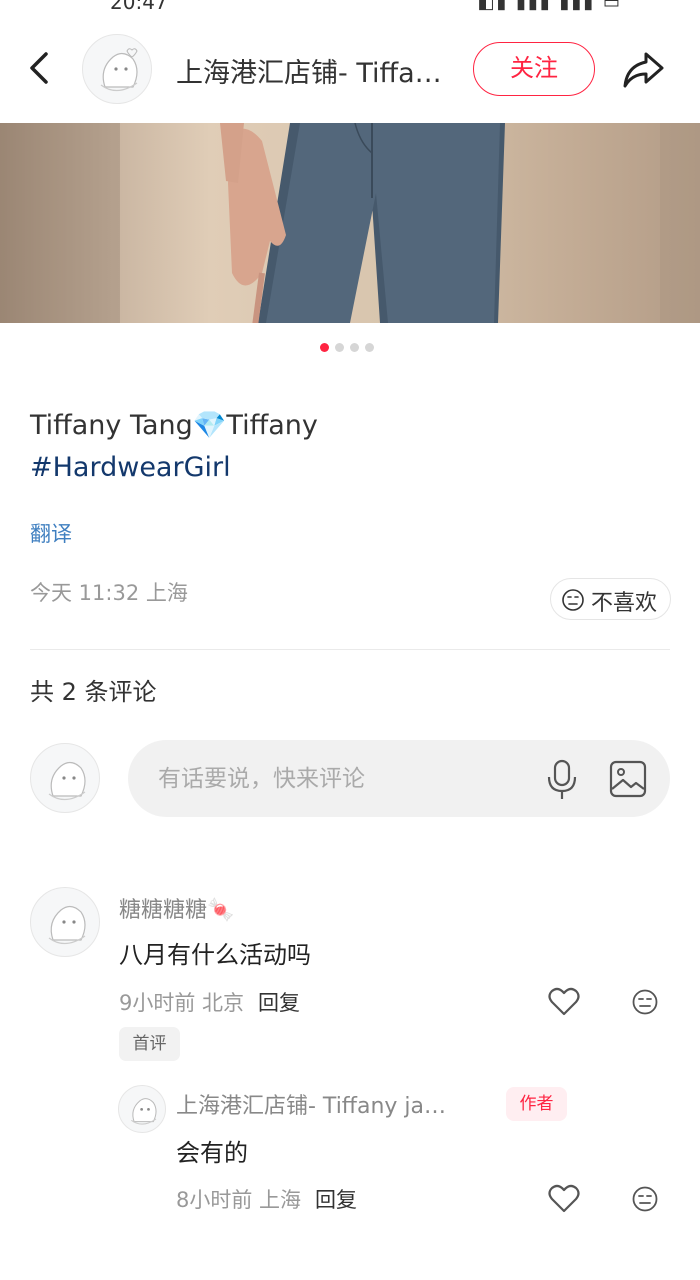  I want to click on hashtag-link: #HardwearGirl, so click(174, 468).